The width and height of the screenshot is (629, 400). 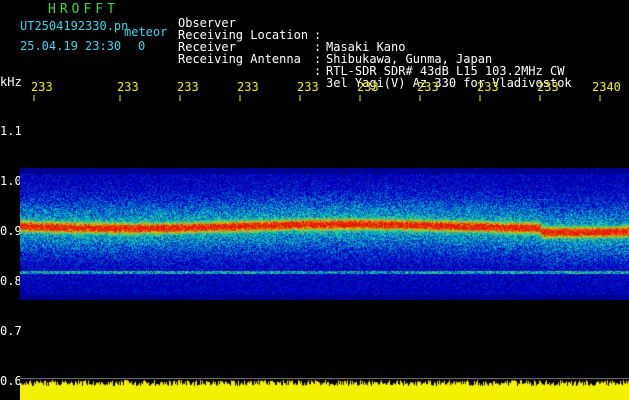 What do you see at coordinates (239, 59) in the screenshot?
I see `info-label: Receiving Antenna` at bounding box center [239, 59].